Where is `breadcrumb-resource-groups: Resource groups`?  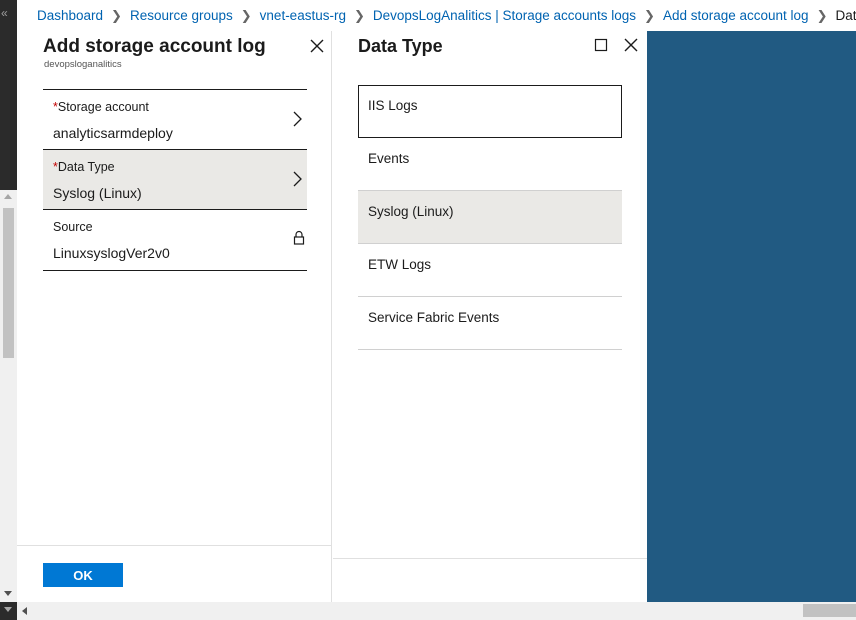 breadcrumb-resource-groups: Resource groups is located at coordinates (181, 15).